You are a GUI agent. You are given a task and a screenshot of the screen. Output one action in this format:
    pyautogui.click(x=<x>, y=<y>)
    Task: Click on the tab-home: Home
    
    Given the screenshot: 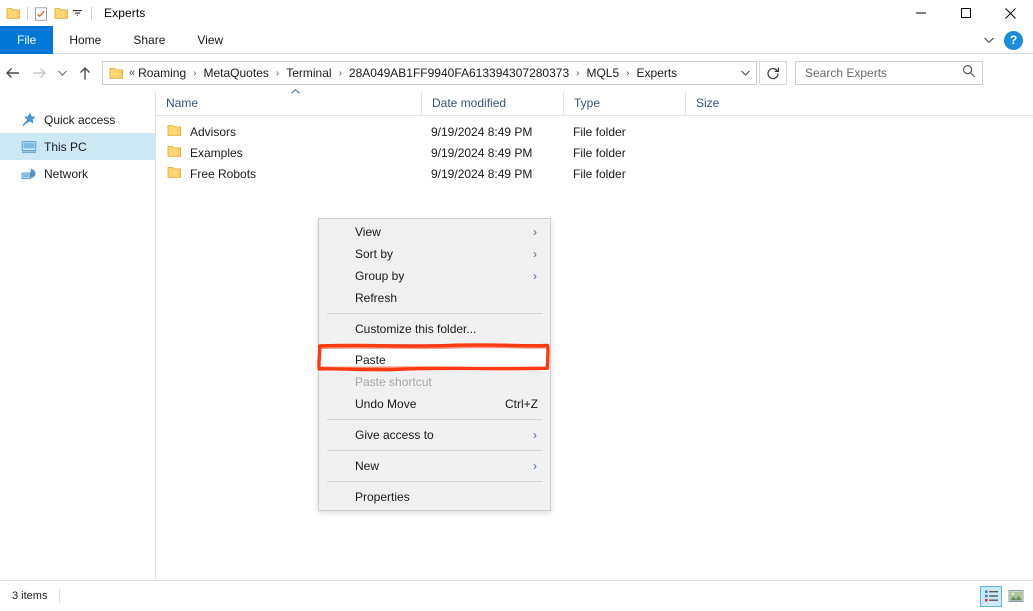 What is the action you would take?
    pyautogui.click(x=85, y=40)
    